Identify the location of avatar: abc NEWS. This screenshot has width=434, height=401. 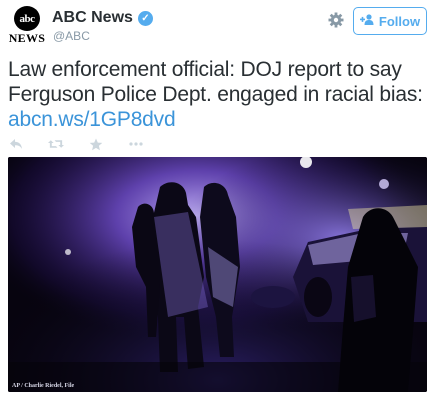
(27, 25).